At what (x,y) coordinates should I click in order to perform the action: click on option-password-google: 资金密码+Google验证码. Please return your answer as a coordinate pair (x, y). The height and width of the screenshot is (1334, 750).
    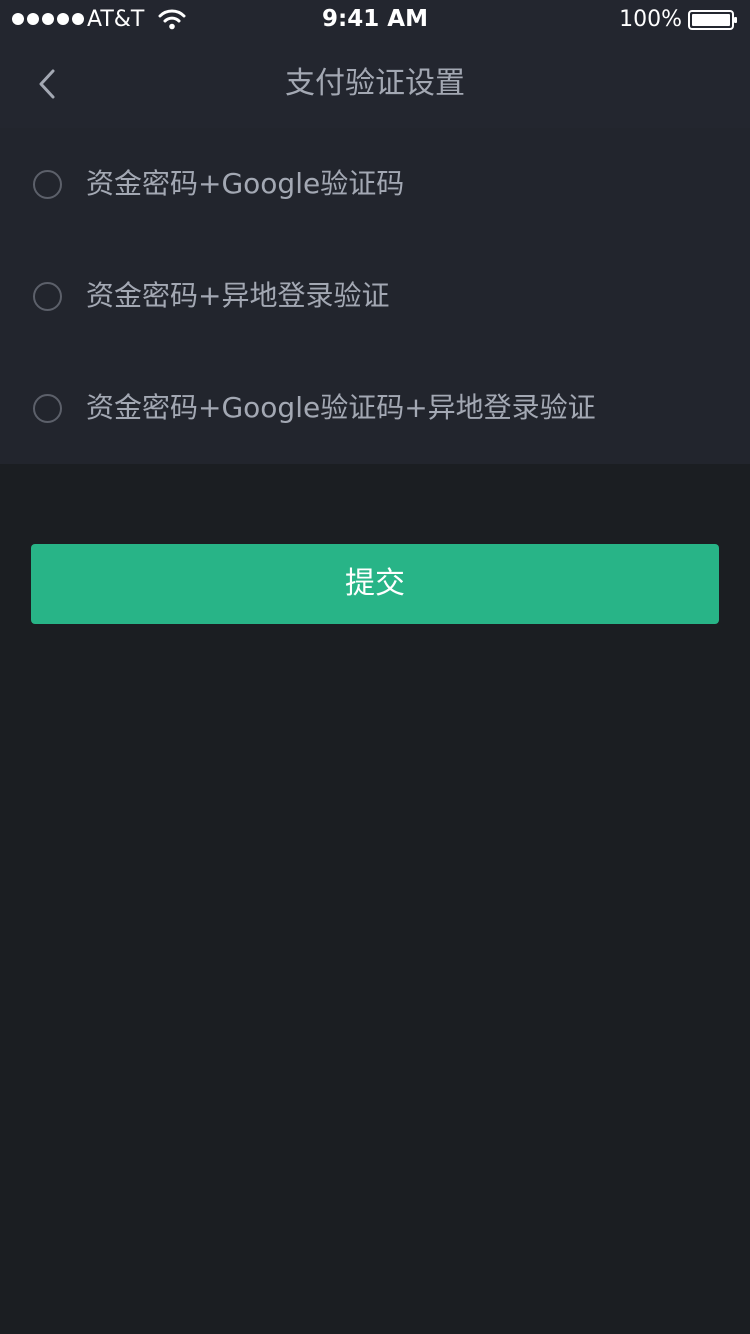
    Looking at the image, I should click on (375, 184).